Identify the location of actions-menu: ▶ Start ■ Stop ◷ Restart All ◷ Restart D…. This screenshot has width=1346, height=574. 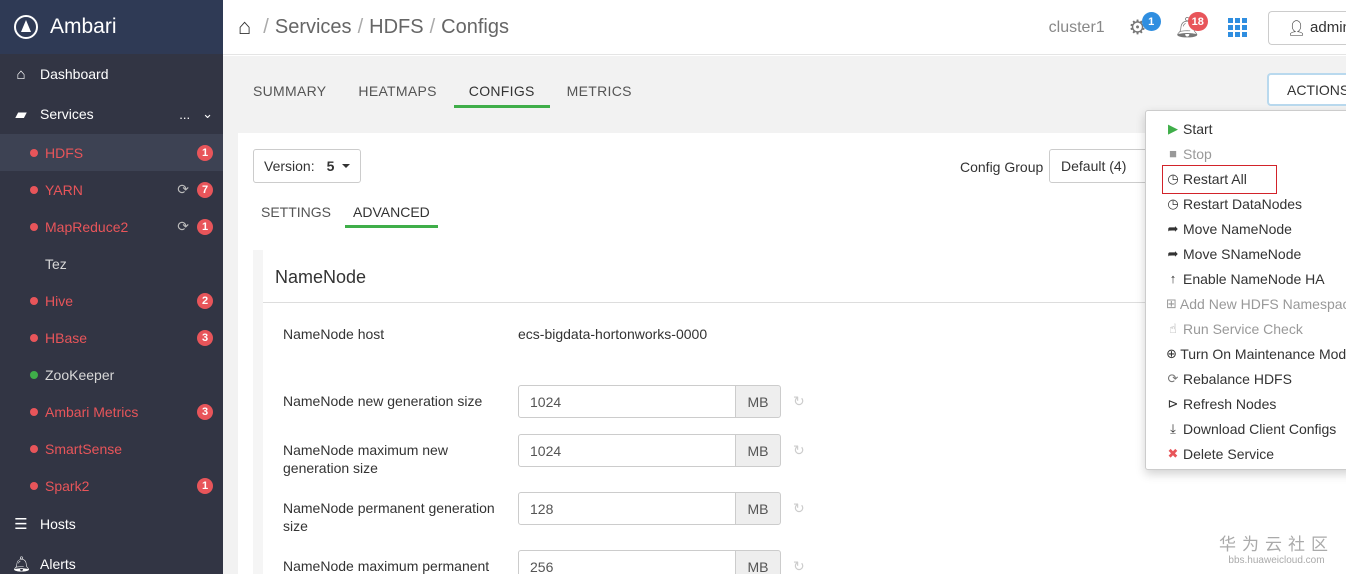
(1245, 290).